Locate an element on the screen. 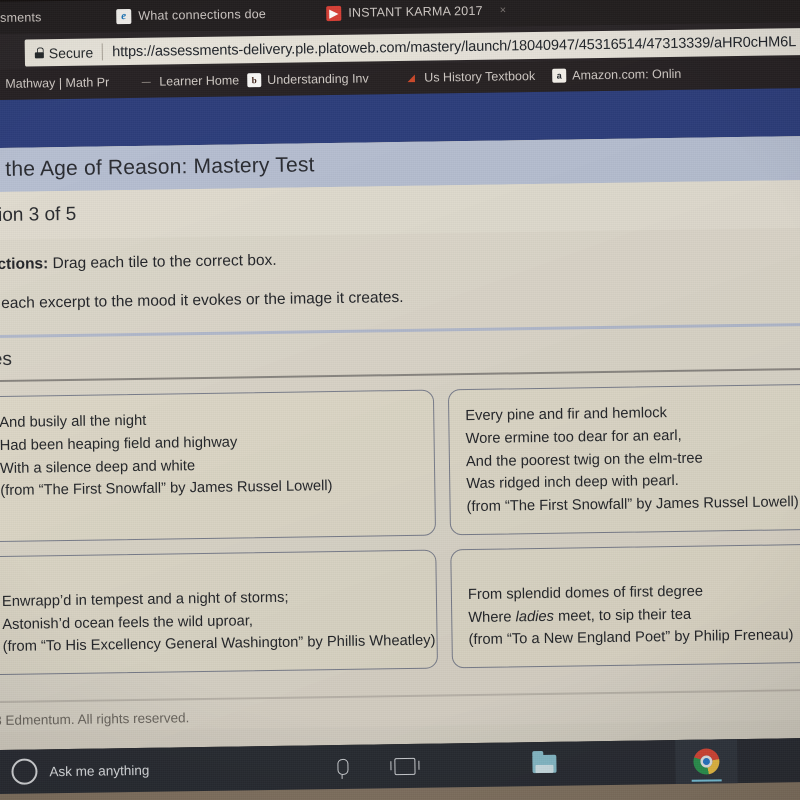  bookmark-label: Mathway | Math Pr is located at coordinates (57, 83).